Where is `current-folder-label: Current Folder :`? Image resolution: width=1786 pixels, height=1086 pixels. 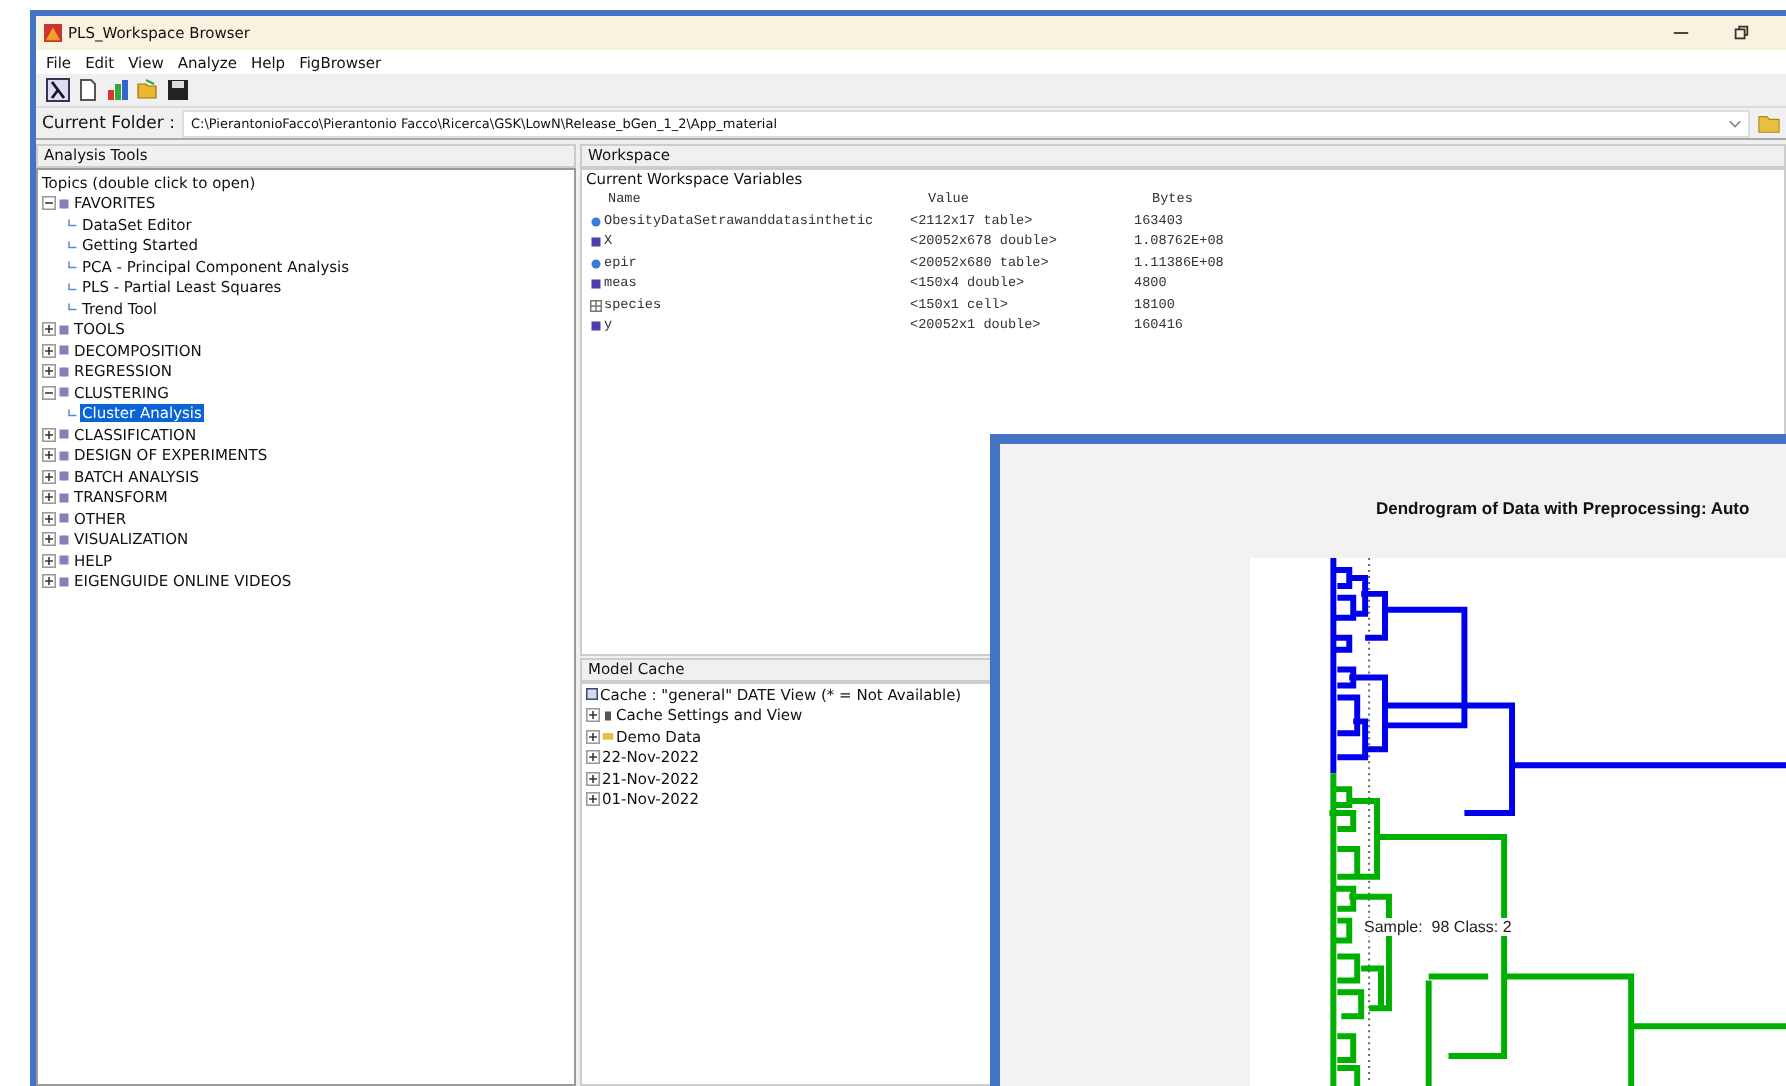 current-folder-label: Current Folder : is located at coordinates (108, 123).